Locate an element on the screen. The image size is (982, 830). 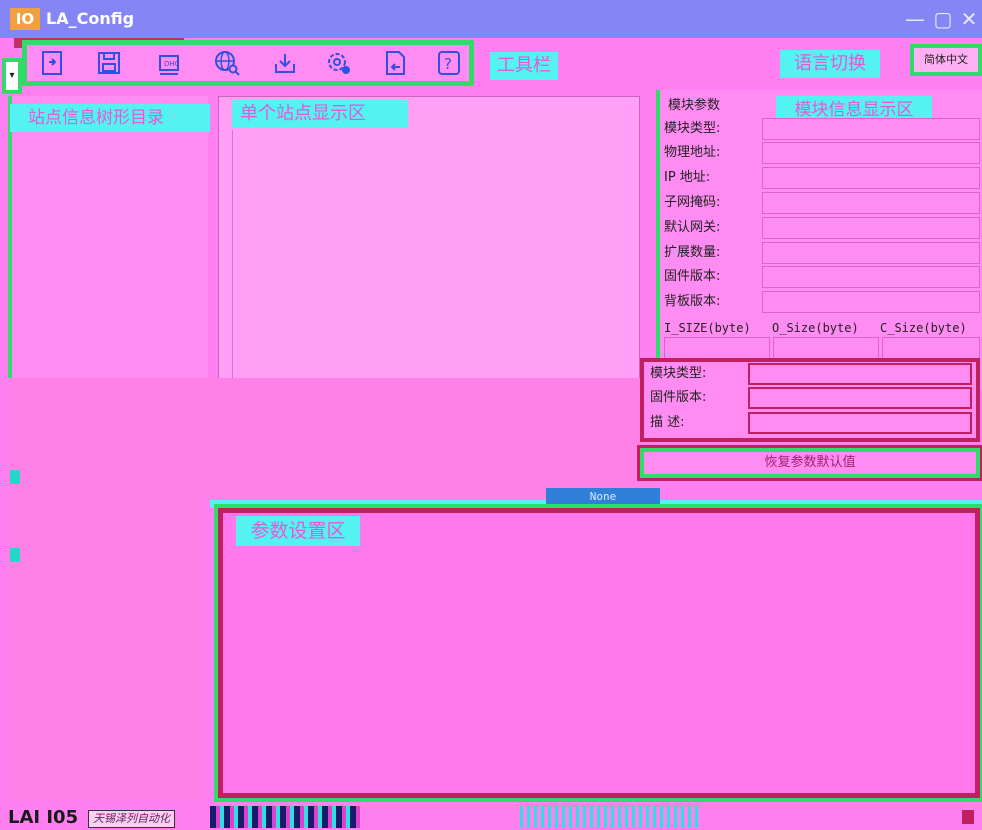
backplane-version-label: 背板版本: is located at coordinates (692, 301).